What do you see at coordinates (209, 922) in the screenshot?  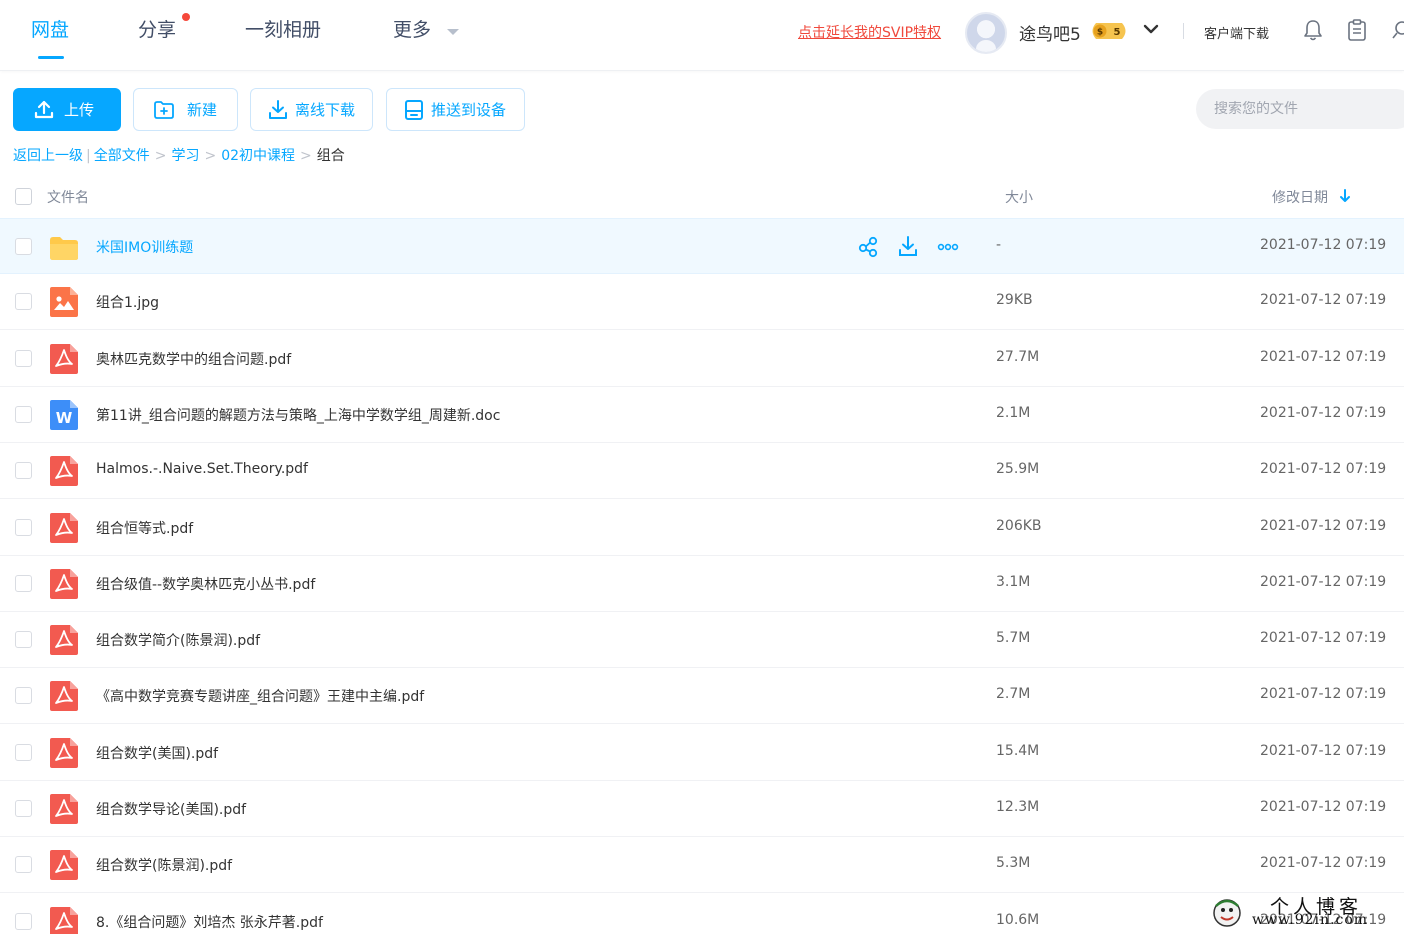 I see `file-name: 8.《组合问题》刘培杰 张永芹著.pdf` at bounding box center [209, 922].